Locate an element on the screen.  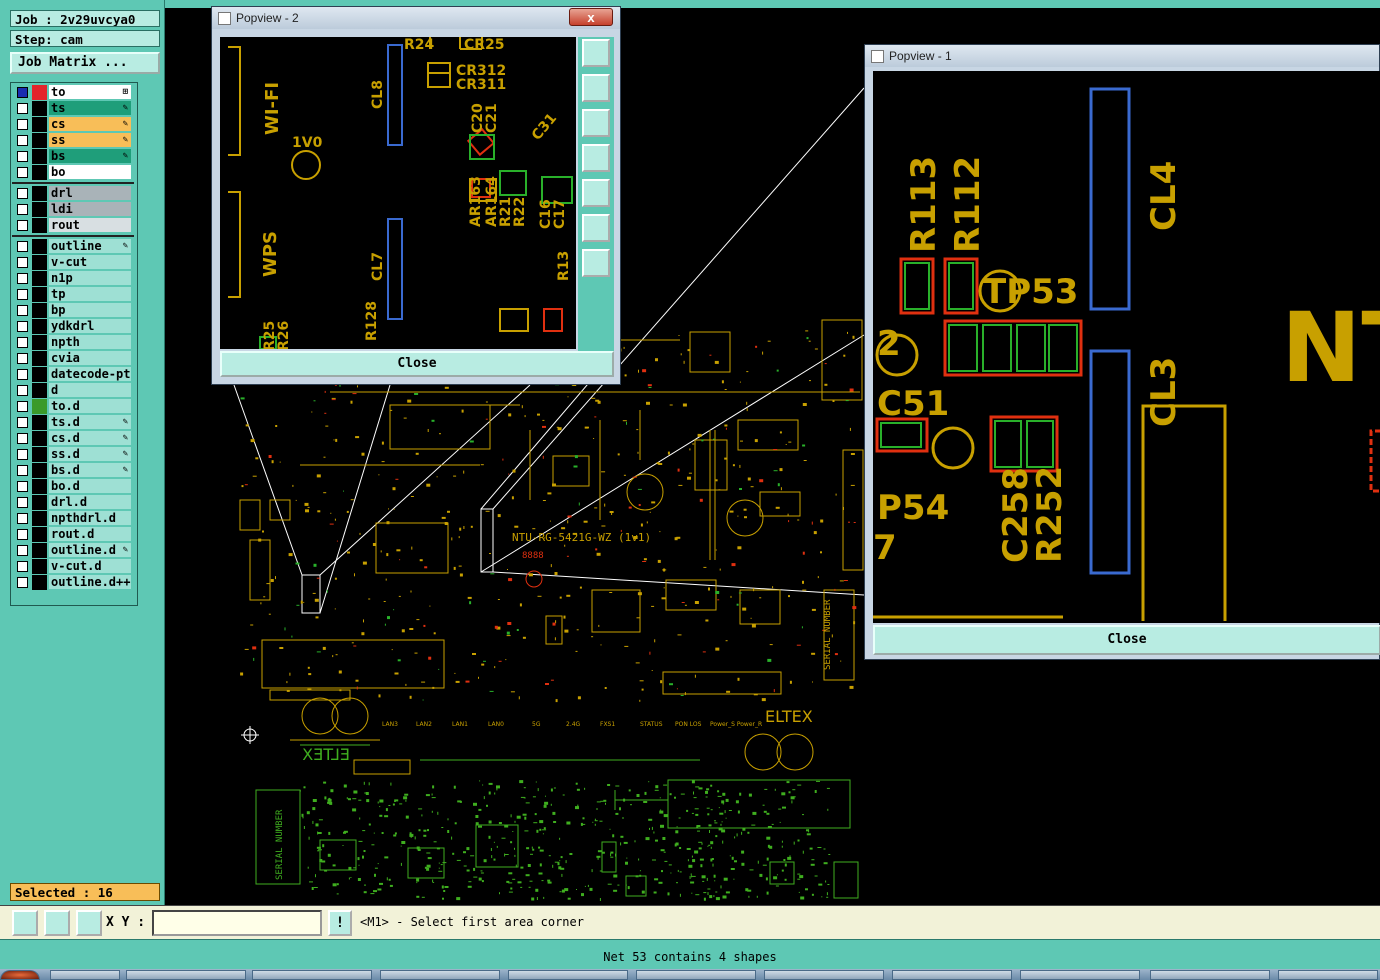
layer-name: bs.d ✎ is located at coordinates (90, 470).